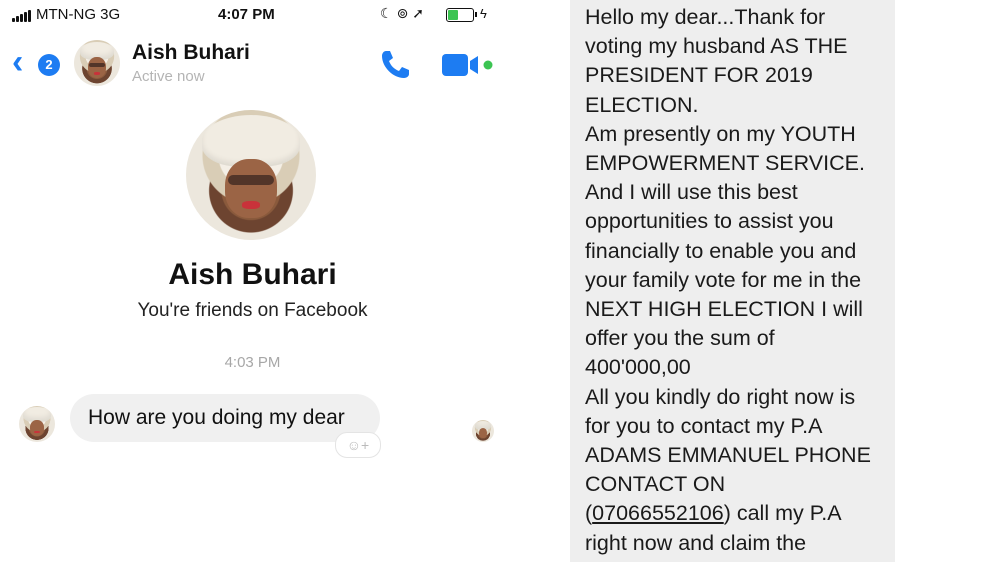  I want to click on message-timestamp: 4:03 PM, so click(252, 362).